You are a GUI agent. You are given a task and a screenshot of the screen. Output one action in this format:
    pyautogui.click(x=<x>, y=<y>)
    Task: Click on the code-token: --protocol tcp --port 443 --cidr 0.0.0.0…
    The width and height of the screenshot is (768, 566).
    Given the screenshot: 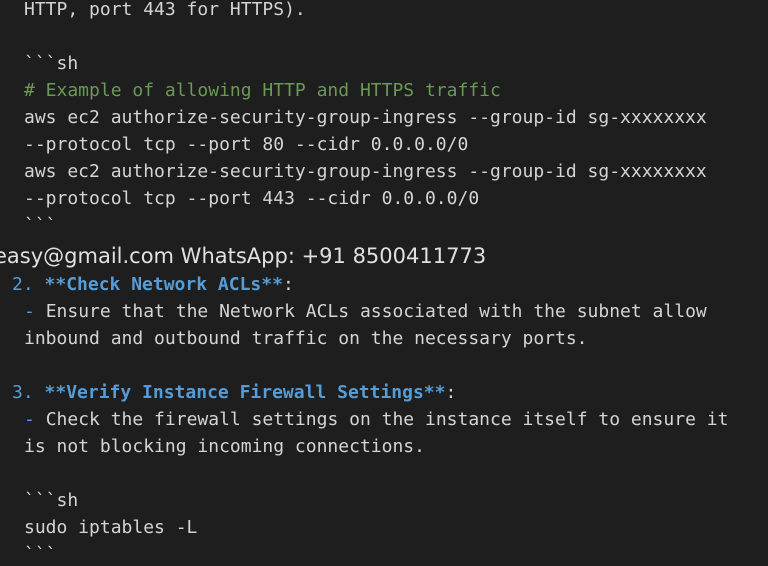 What is the action you would take?
    pyautogui.click(x=252, y=198)
    